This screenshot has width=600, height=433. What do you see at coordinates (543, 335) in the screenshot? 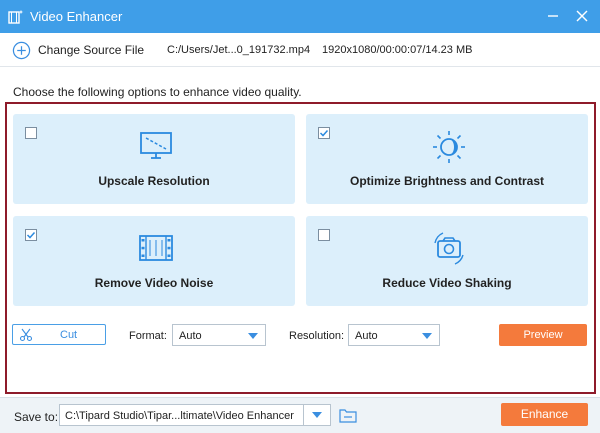
I see `preview-button: Preview` at bounding box center [543, 335].